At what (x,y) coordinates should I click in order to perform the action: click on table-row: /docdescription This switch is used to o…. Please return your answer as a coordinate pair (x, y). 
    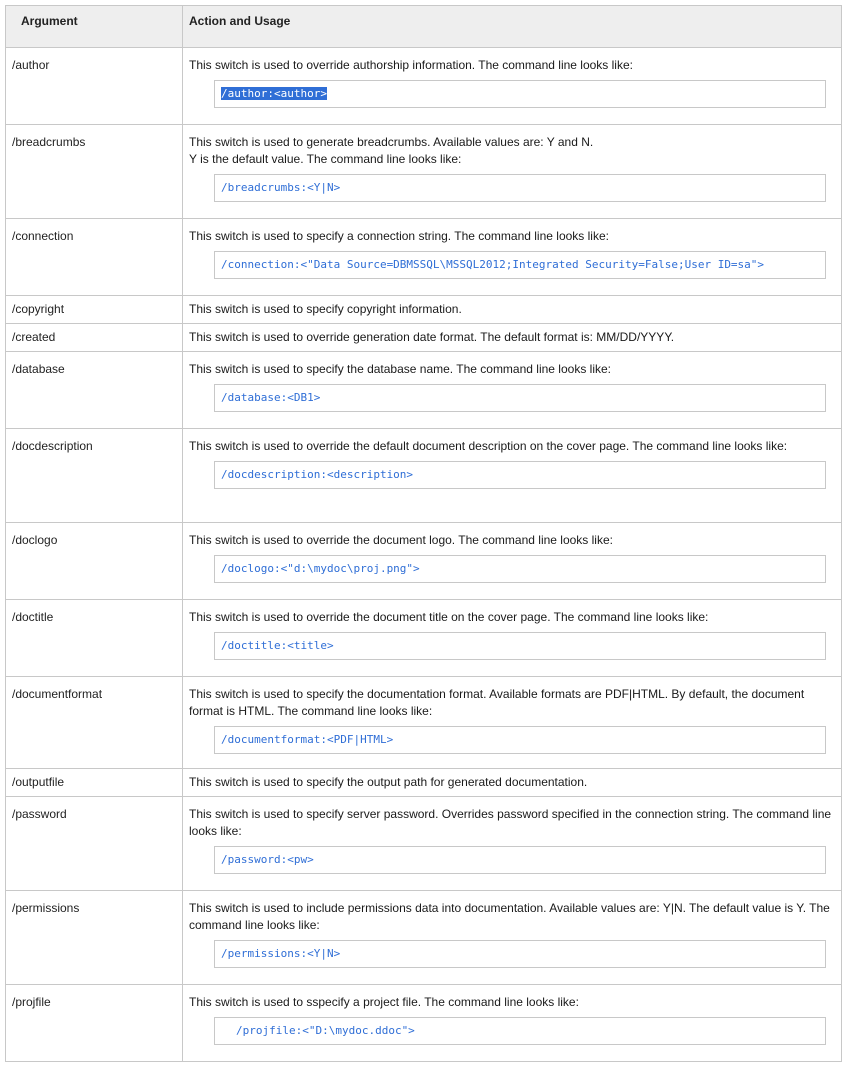
    Looking at the image, I should click on (423, 475).